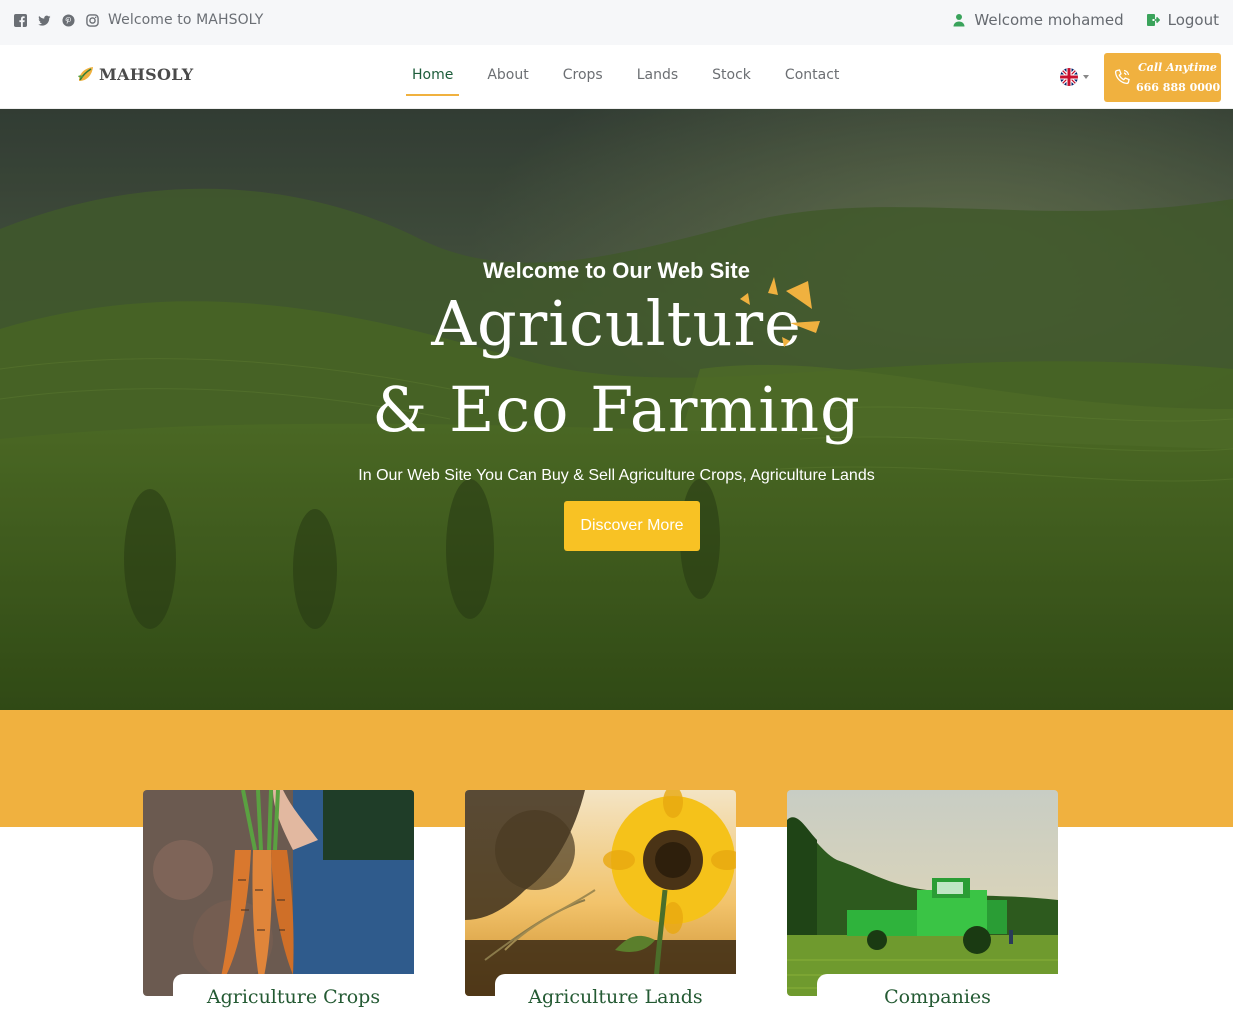 This screenshot has width=1233, height=1021. Describe the element at coordinates (1177, 67) in the screenshot. I see `call-label: Call Anytime` at that location.